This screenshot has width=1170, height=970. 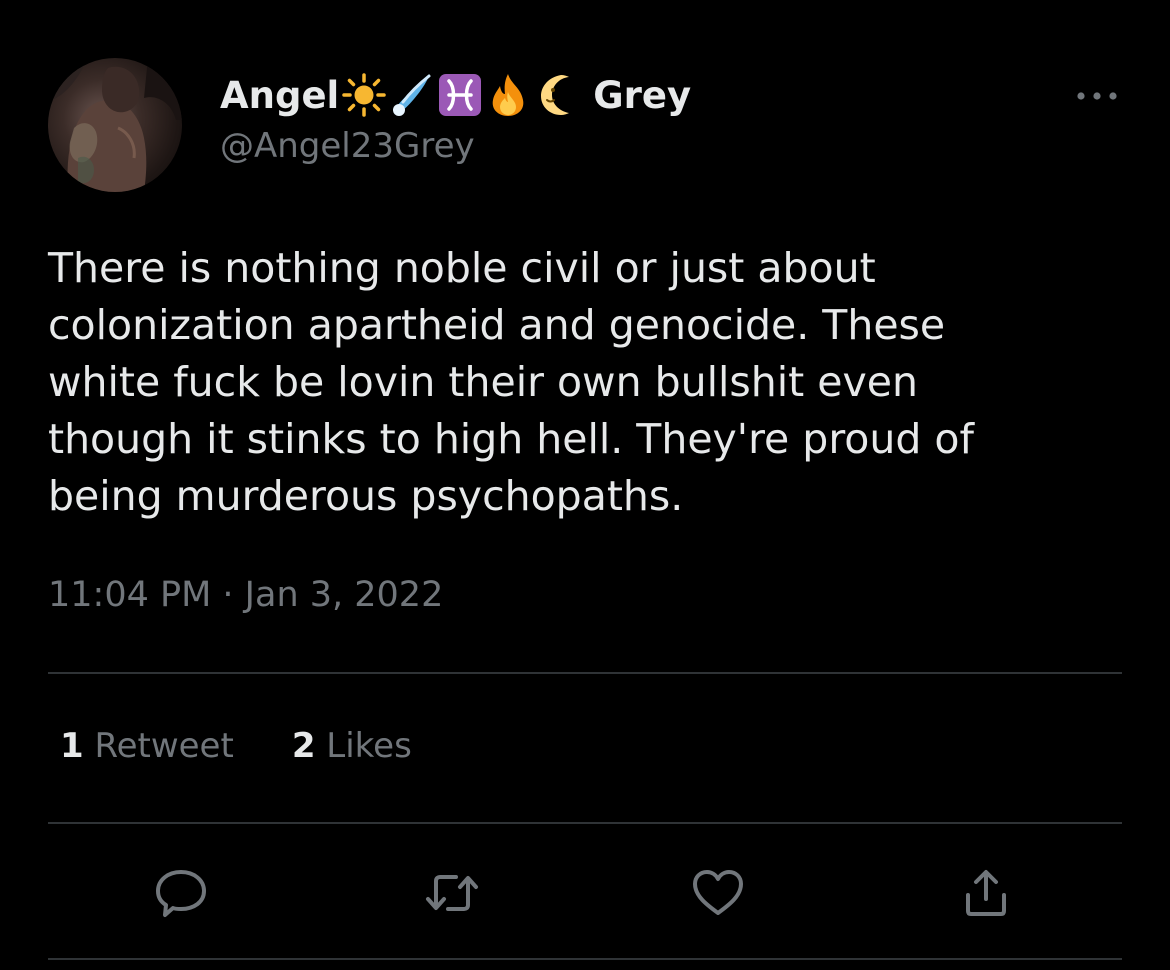 I want to click on likes-count: 2, so click(x=303, y=746).